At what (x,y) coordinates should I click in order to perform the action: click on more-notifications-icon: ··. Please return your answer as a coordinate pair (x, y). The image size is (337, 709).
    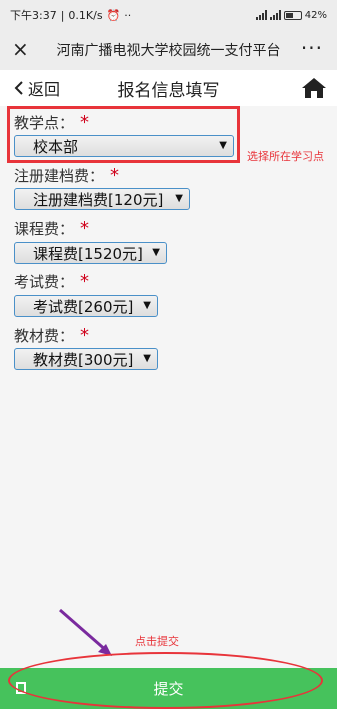
    Looking at the image, I should click on (128, 15).